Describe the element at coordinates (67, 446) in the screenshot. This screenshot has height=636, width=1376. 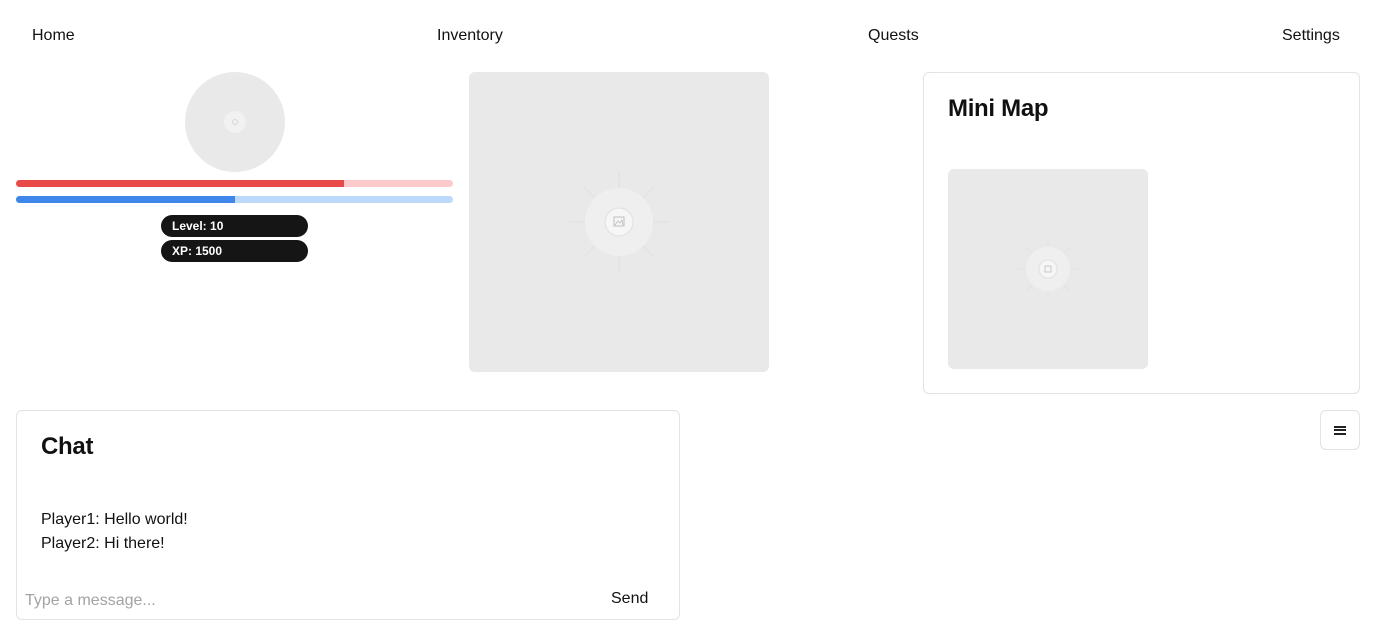
I see `chat-title: Chat` at that location.